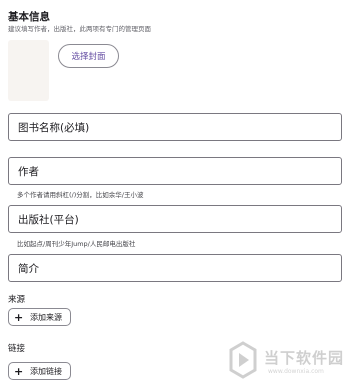 This screenshot has height=390, width=350. What do you see at coordinates (17, 349) in the screenshot?
I see `link-label: 链接` at bounding box center [17, 349].